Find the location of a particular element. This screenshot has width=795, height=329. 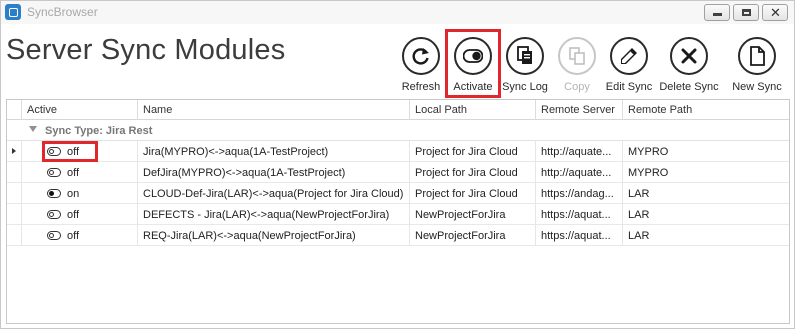

x-icon is located at coordinates (689, 56).